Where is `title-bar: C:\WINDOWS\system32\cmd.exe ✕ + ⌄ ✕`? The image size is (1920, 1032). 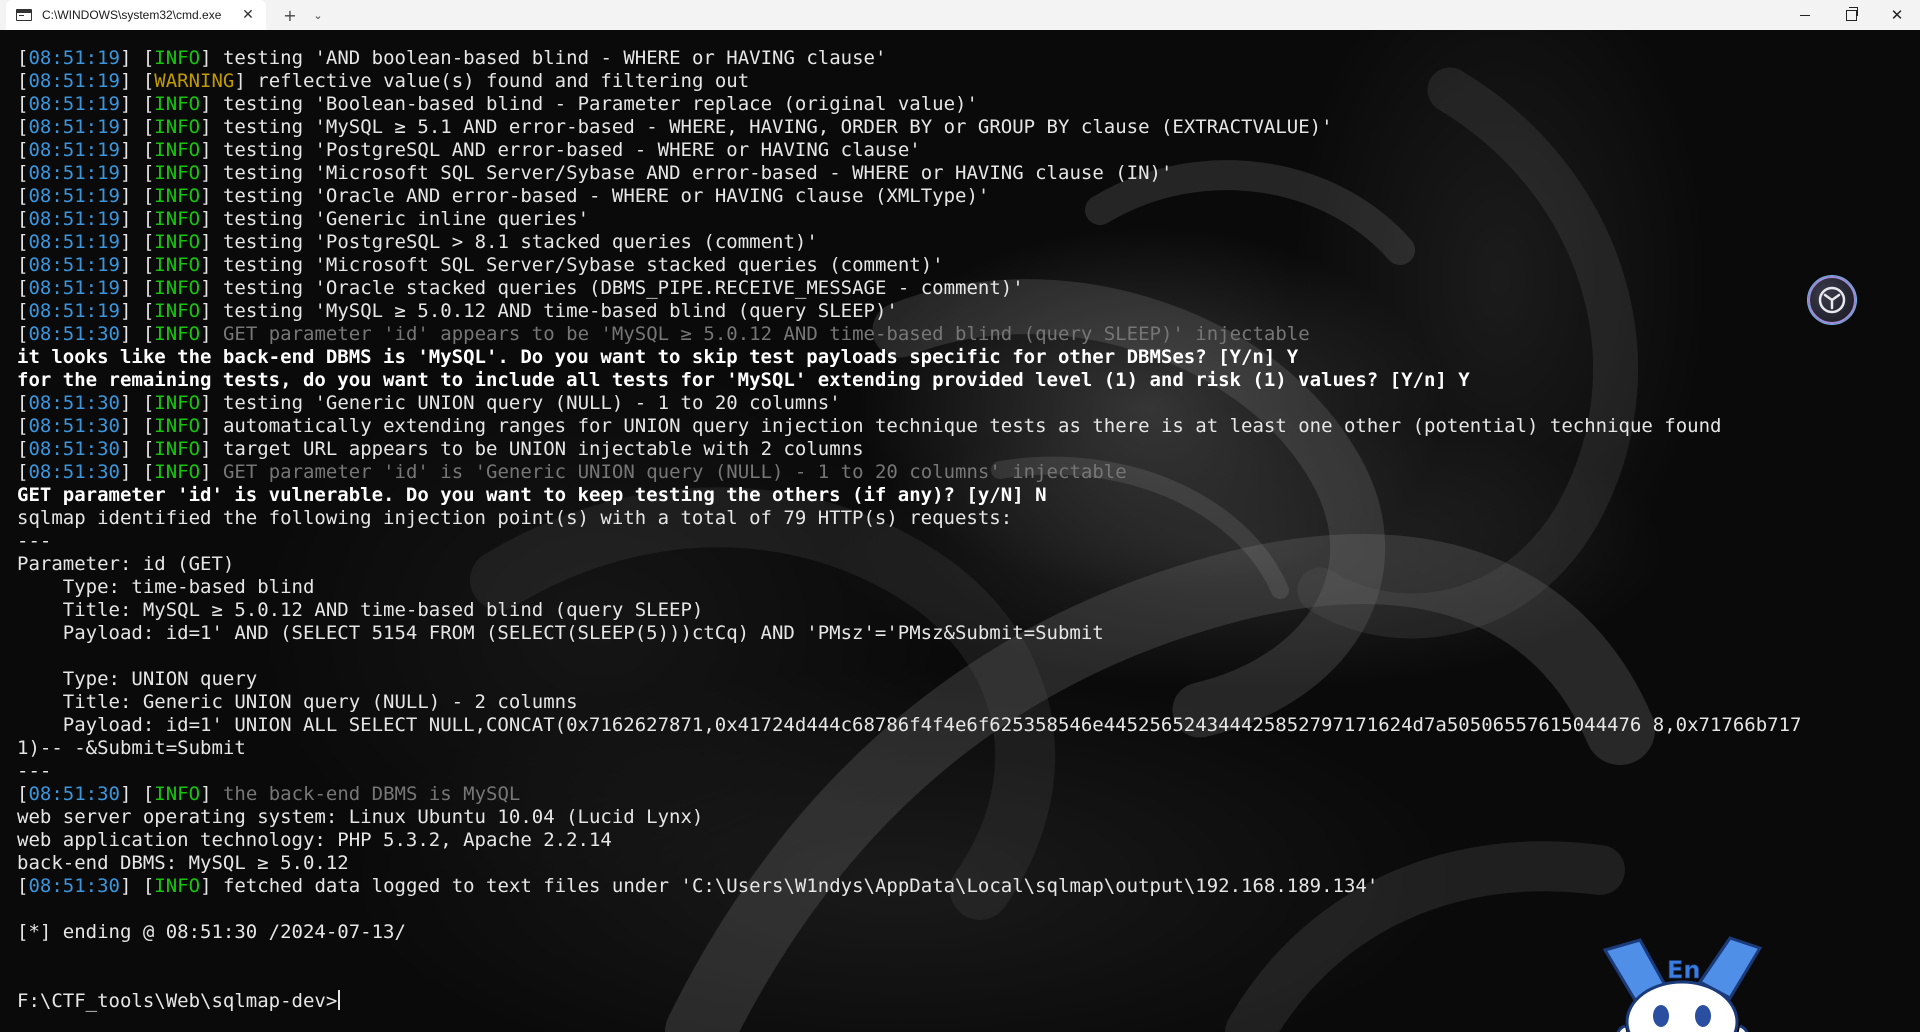 title-bar: C:\WINDOWS\system32\cmd.exe ✕ + ⌄ ✕ is located at coordinates (960, 15).